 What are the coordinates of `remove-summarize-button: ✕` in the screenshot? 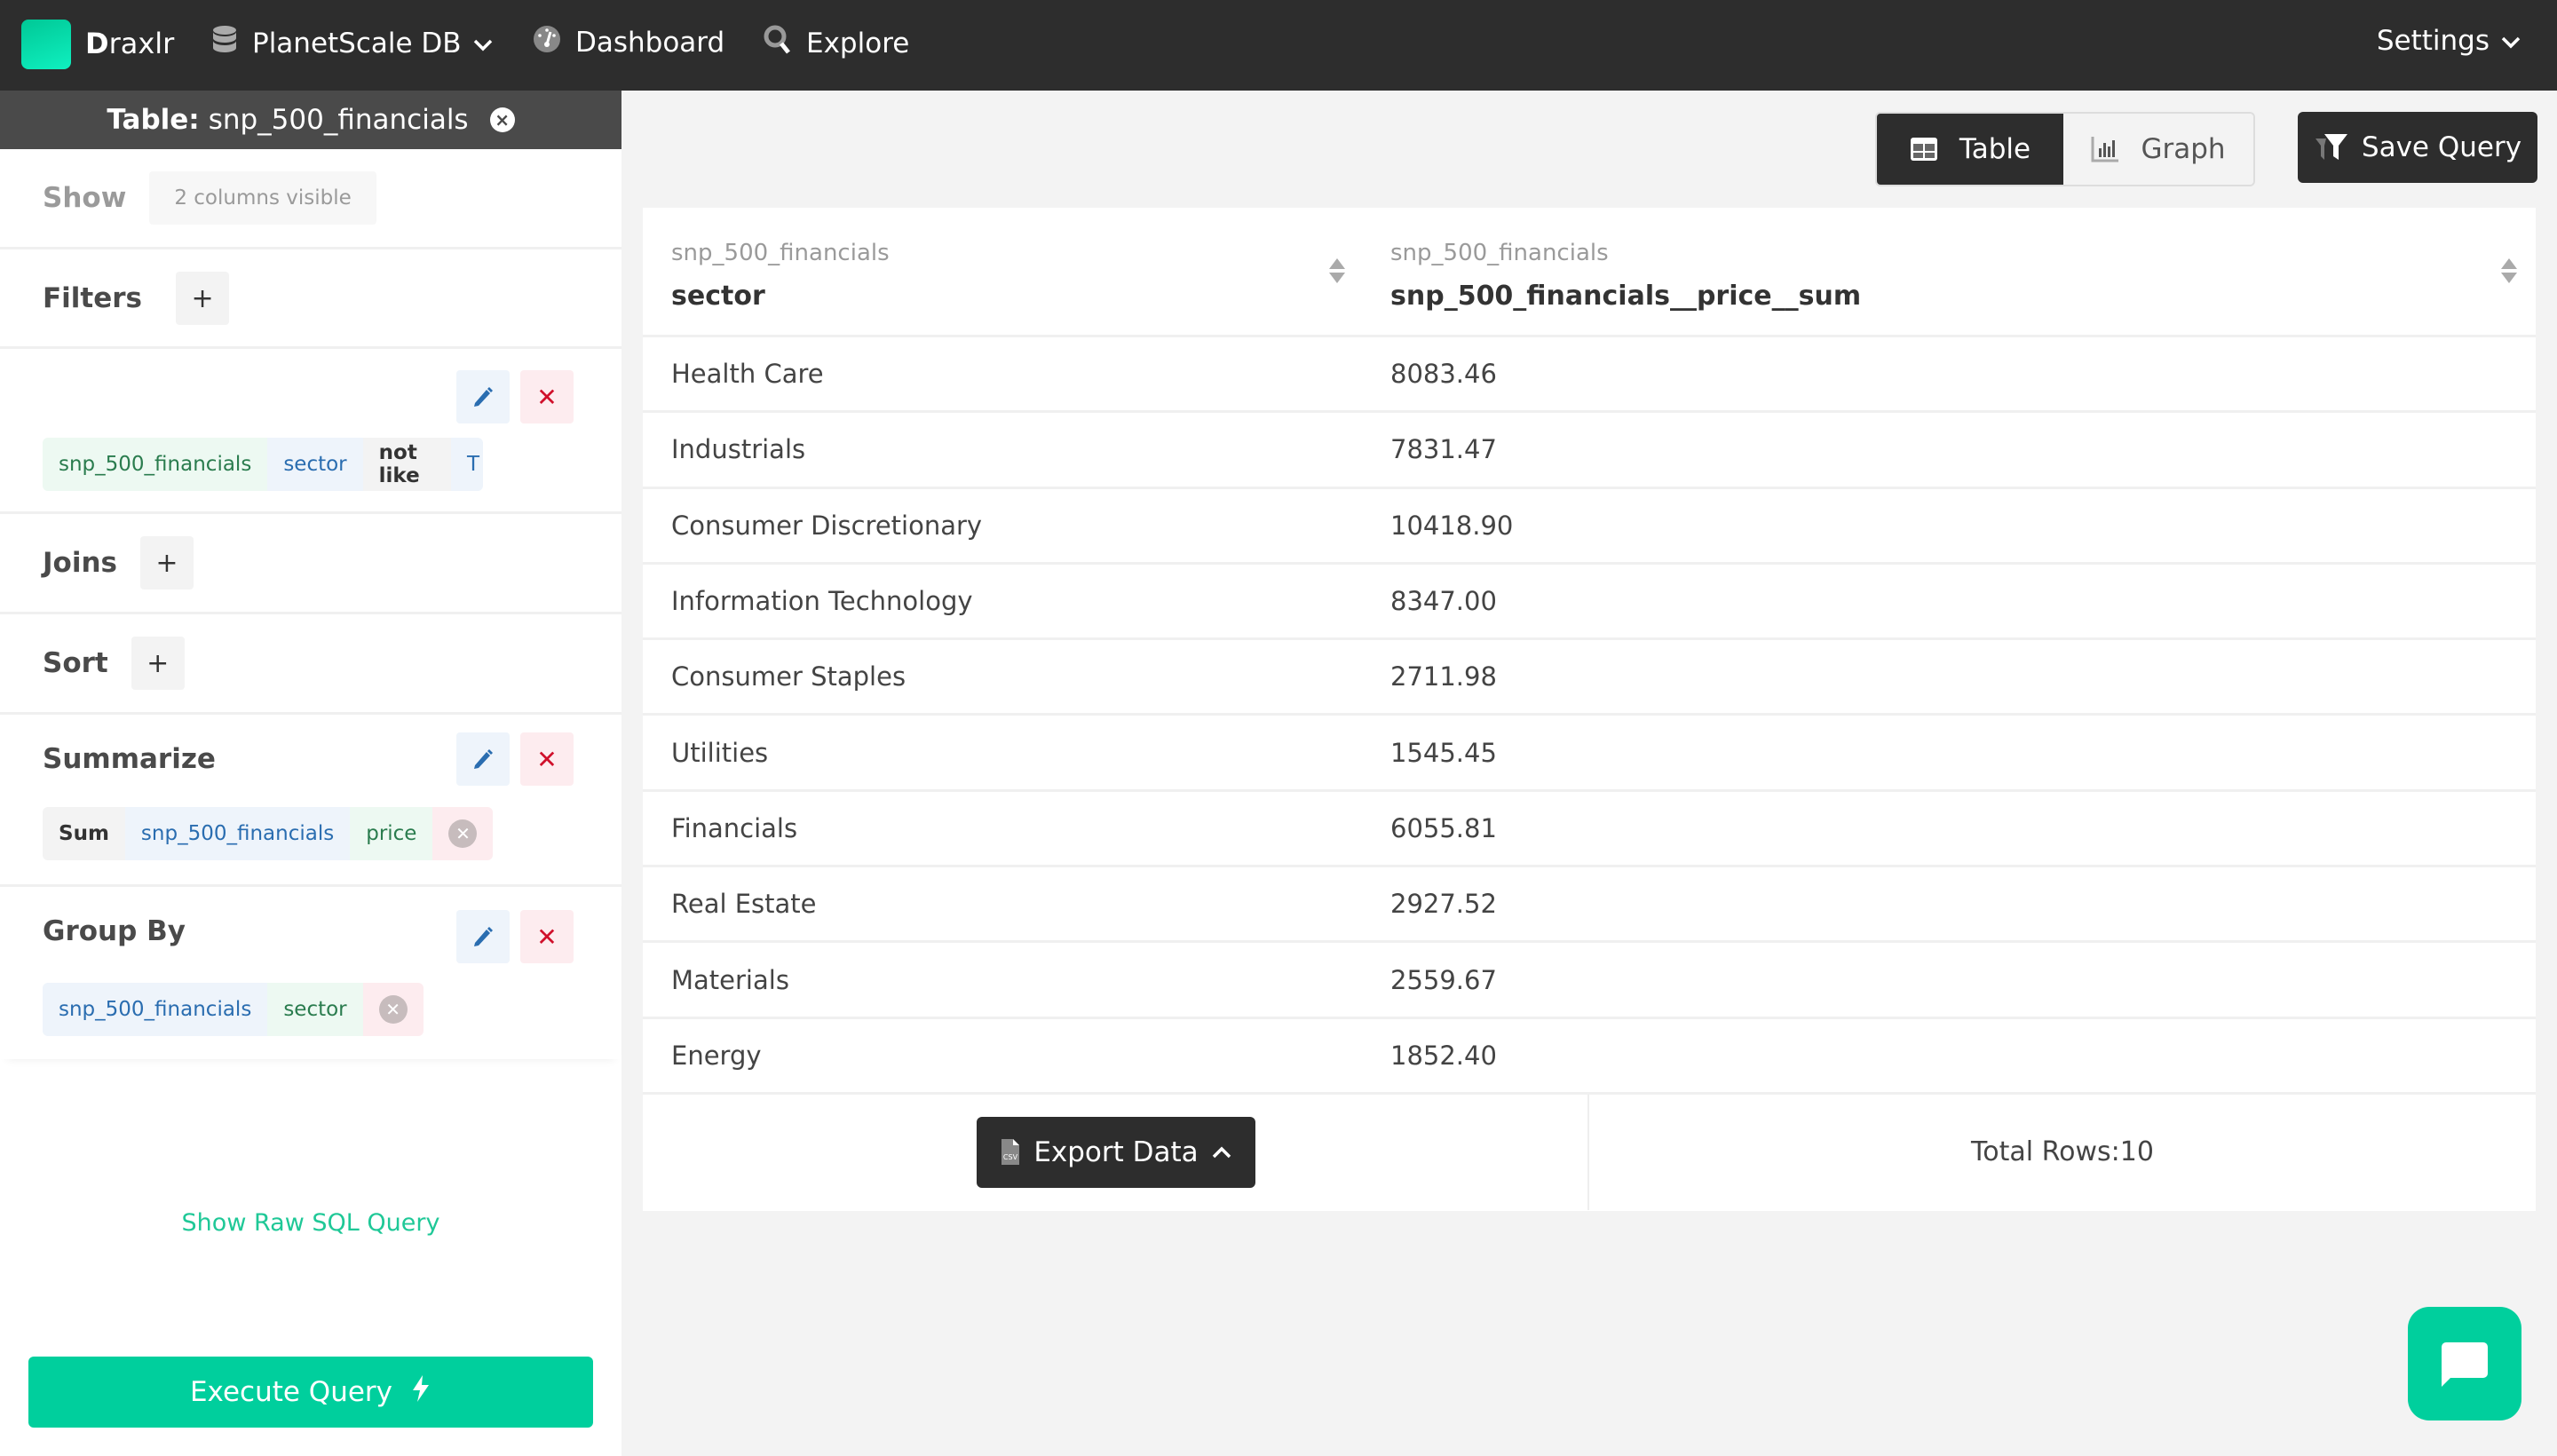 It's located at (463, 833).